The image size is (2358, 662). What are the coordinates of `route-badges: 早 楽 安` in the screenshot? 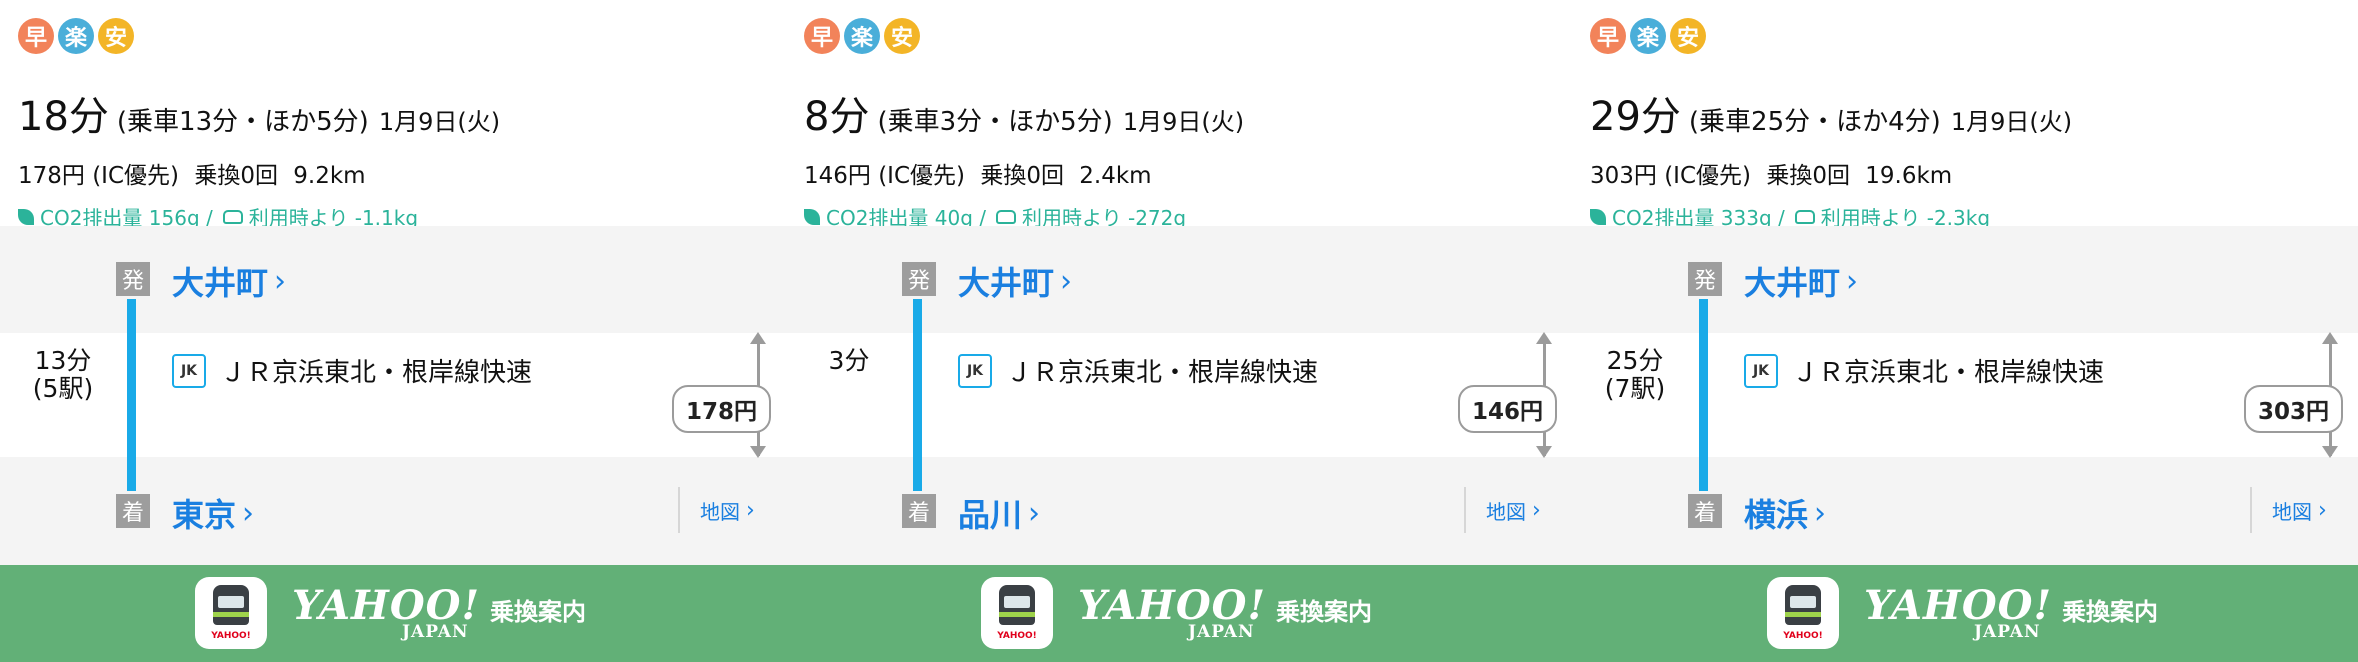 It's located at (76, 36).